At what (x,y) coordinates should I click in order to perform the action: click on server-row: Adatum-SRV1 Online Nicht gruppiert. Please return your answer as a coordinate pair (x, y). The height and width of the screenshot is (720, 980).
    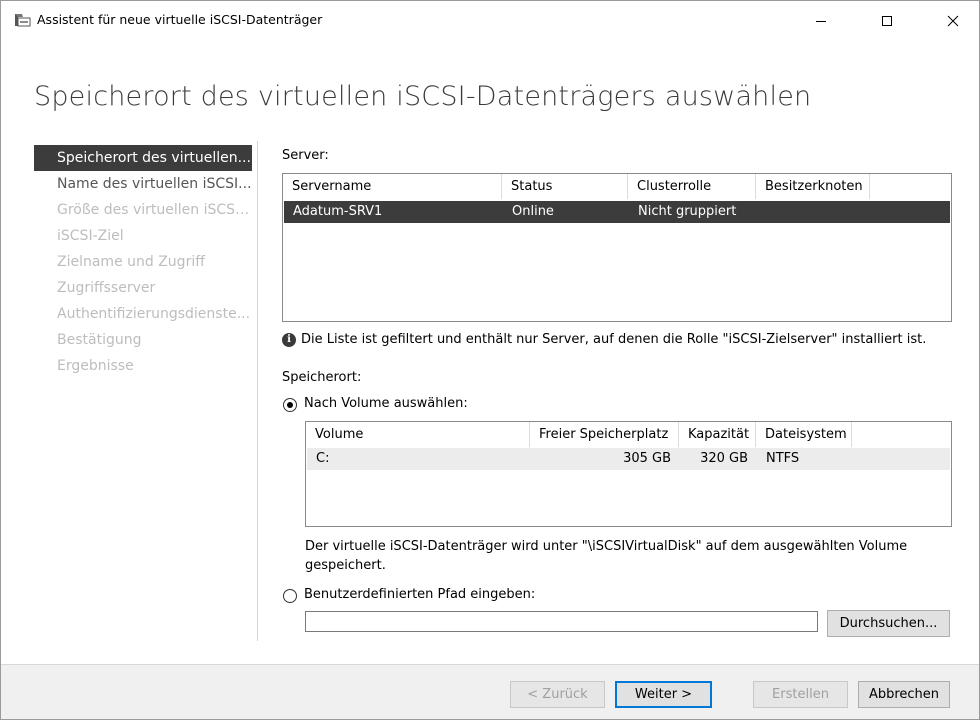
    Looking at the image, I should click on (617, 212).